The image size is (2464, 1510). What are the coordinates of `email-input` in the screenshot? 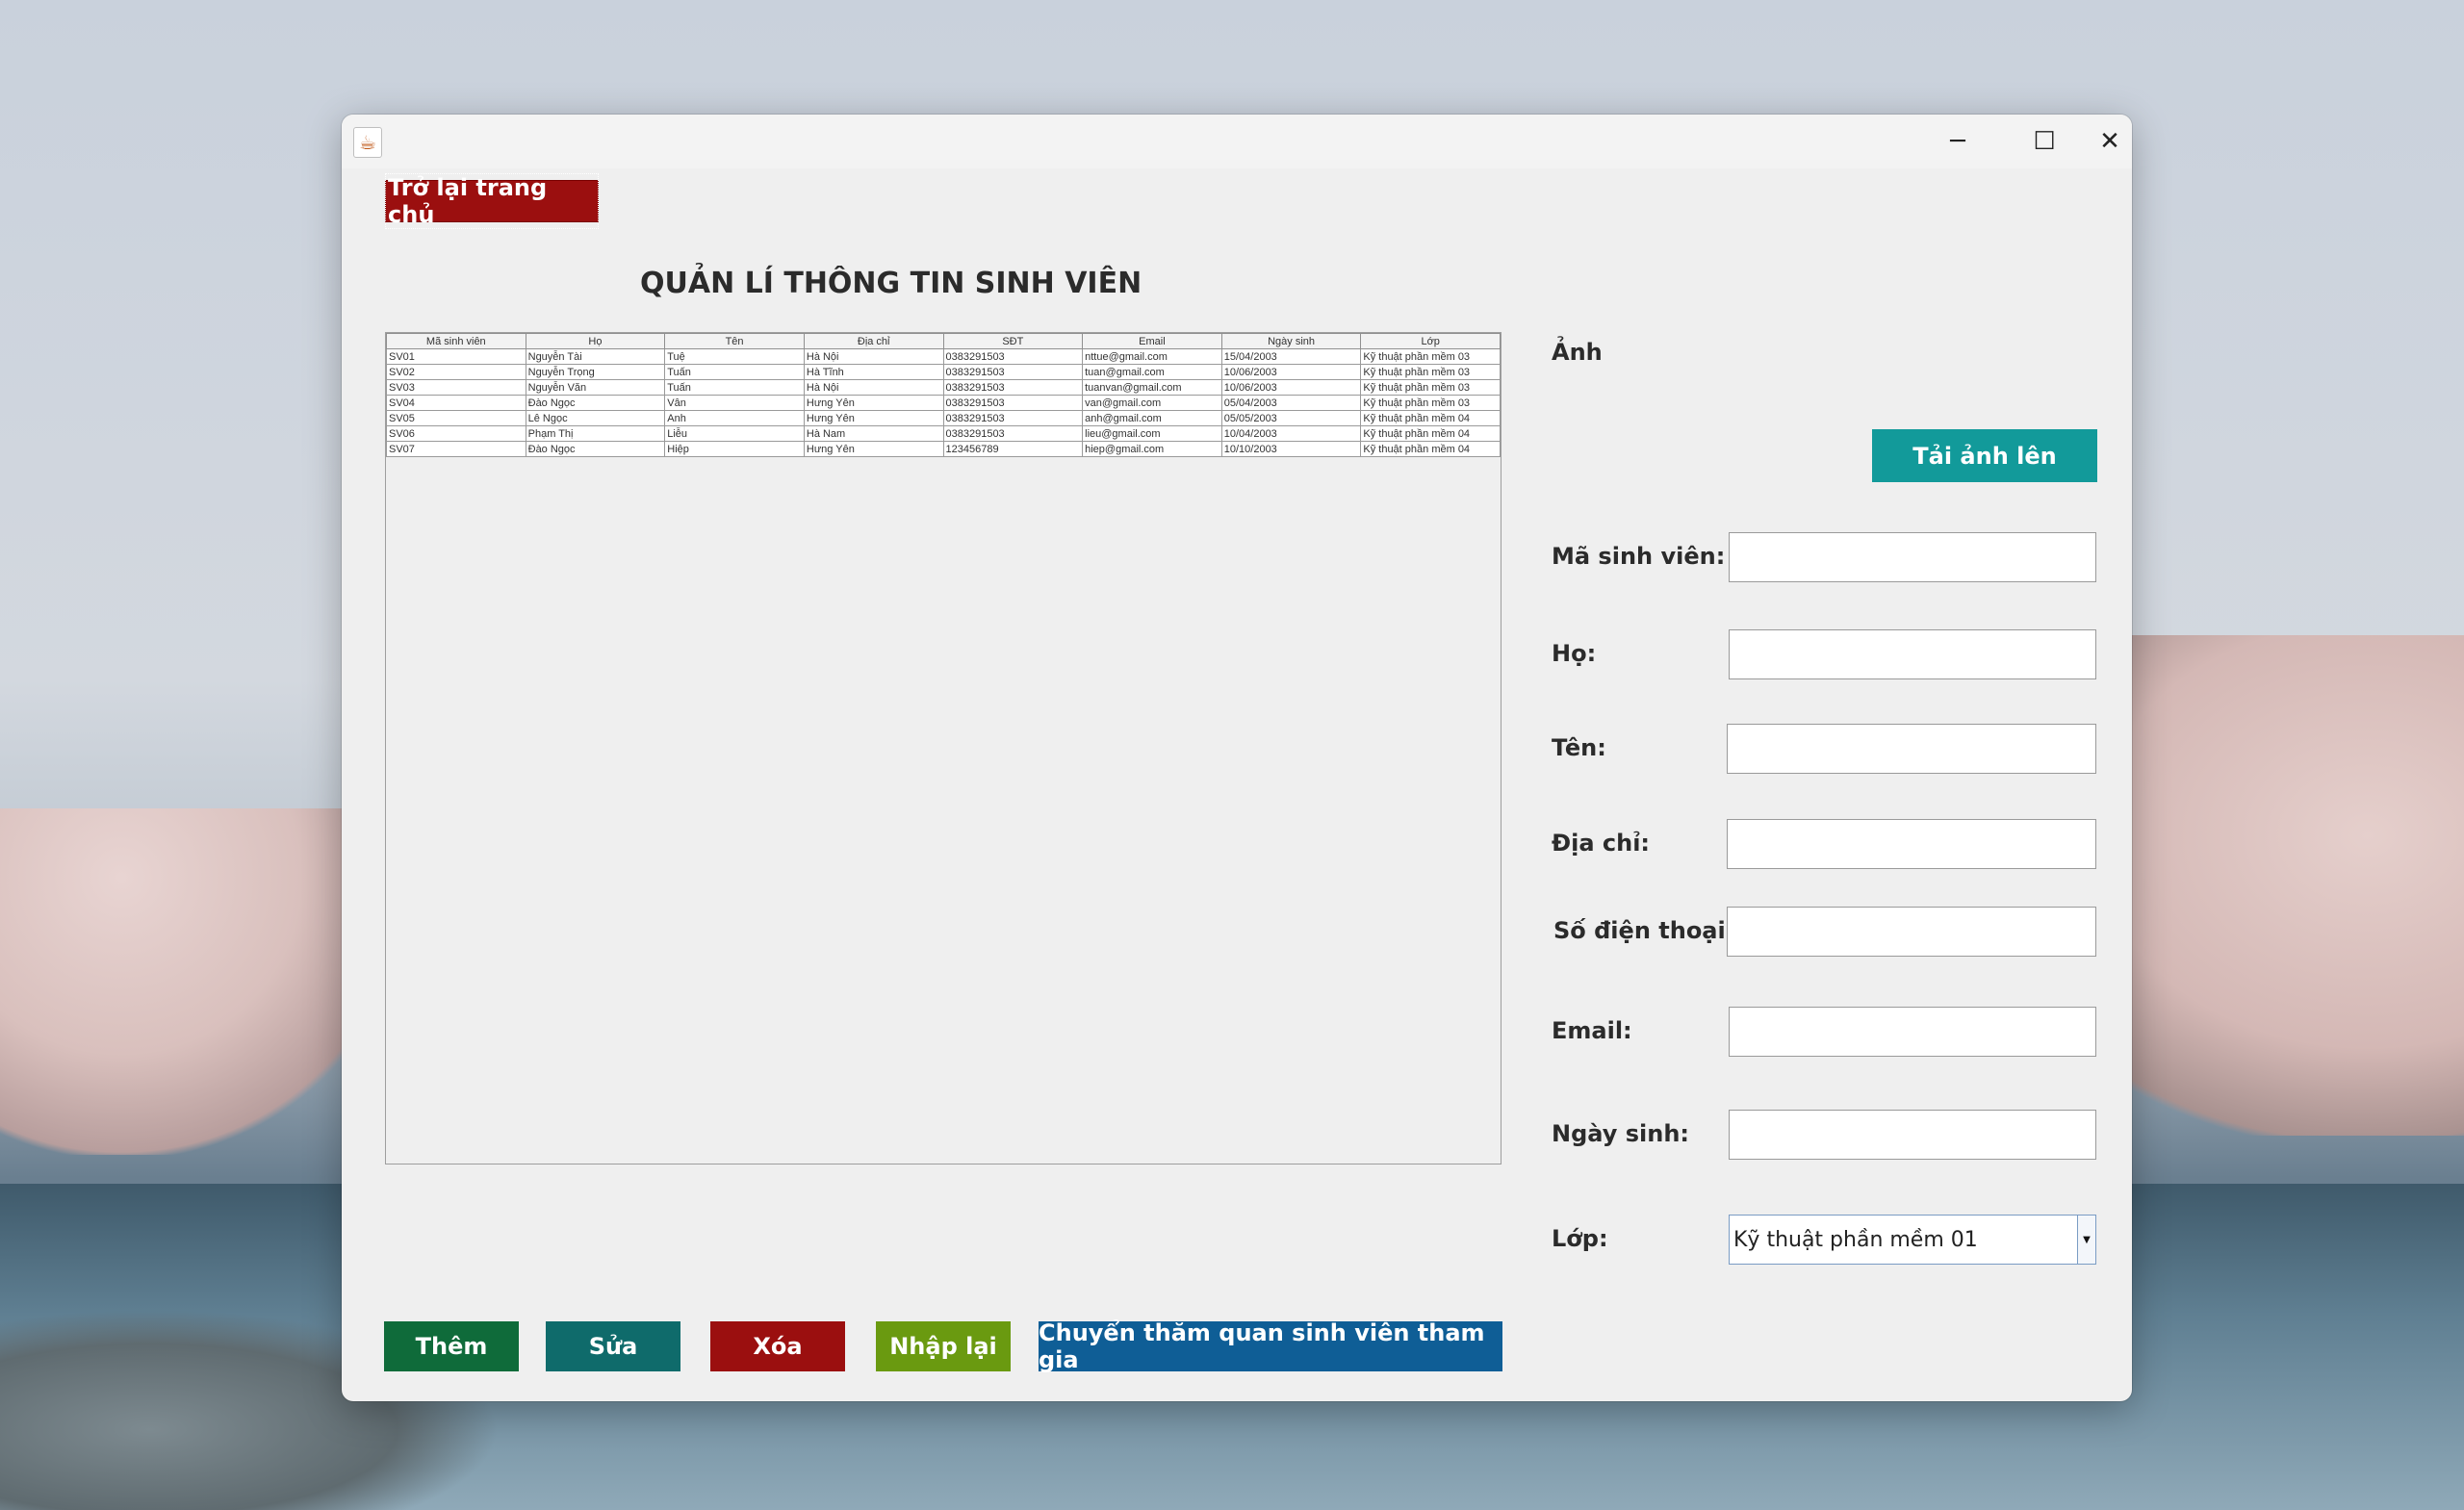 It's located at (1912, 1032).